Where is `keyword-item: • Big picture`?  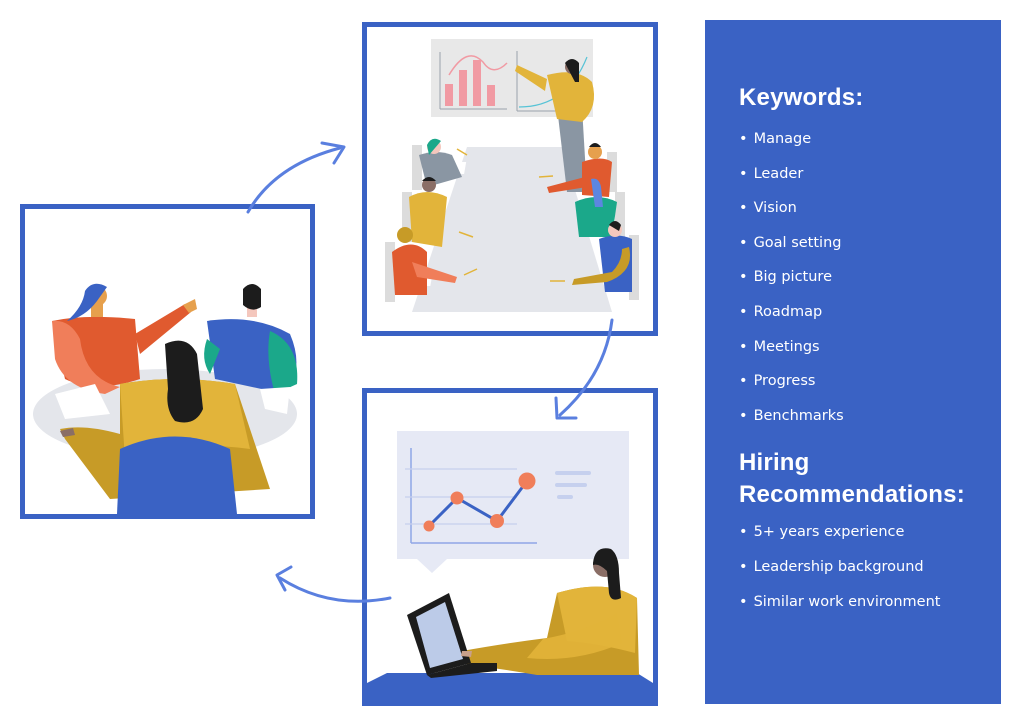
keyword-item: • Big picture is located at coordinates (860, 277).